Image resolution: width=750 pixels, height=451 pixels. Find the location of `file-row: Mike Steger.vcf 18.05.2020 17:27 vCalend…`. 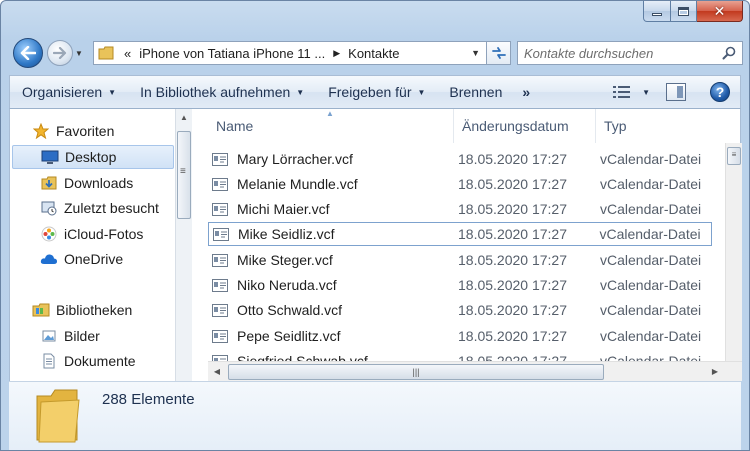

file-row: Mike Steger.vcf 18.05.2020 17:27 vCalend… is located at coordinates (460, 260).